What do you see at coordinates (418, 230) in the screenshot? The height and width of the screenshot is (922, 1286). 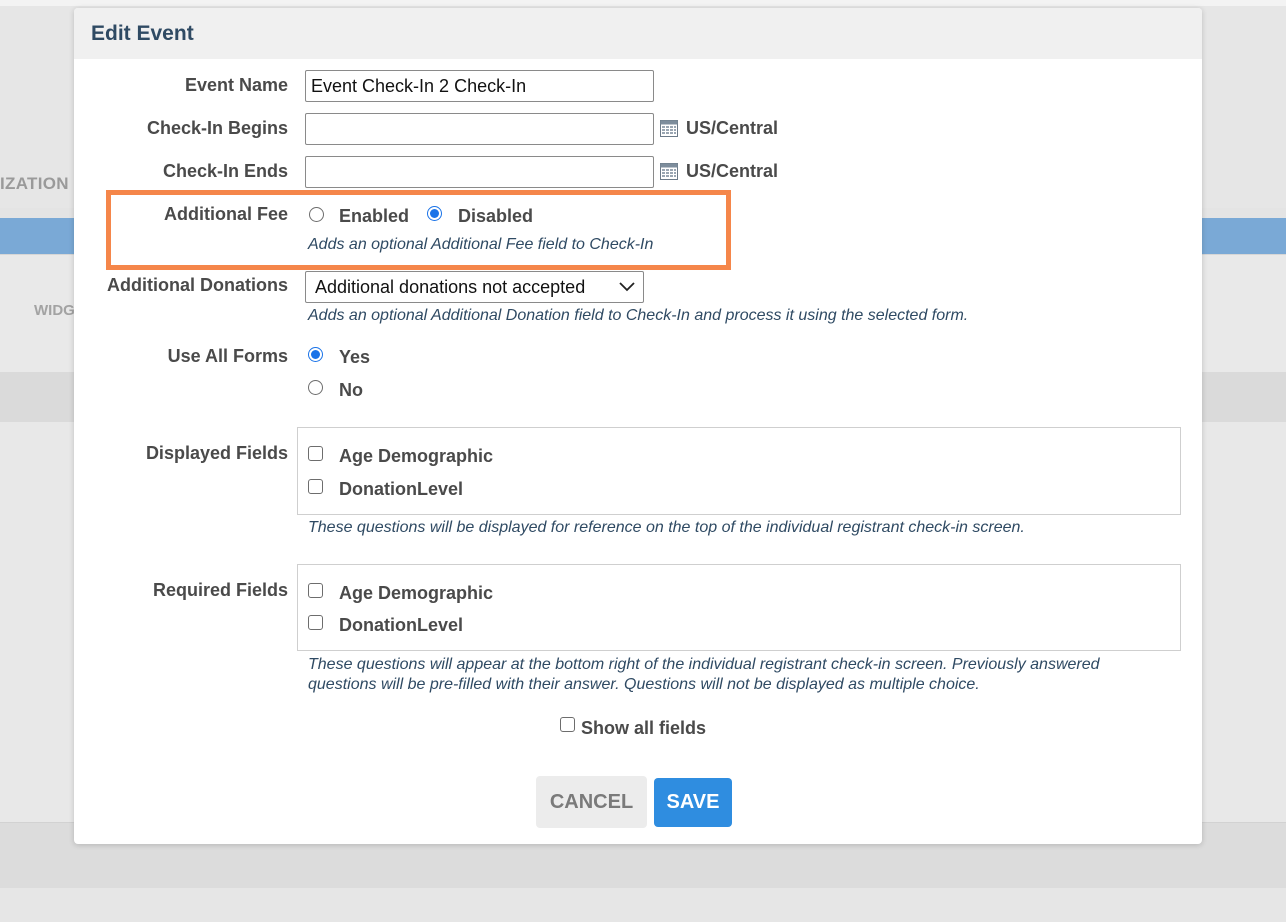 I see `additional-fee-highlight` at bounding box center [418, 230].